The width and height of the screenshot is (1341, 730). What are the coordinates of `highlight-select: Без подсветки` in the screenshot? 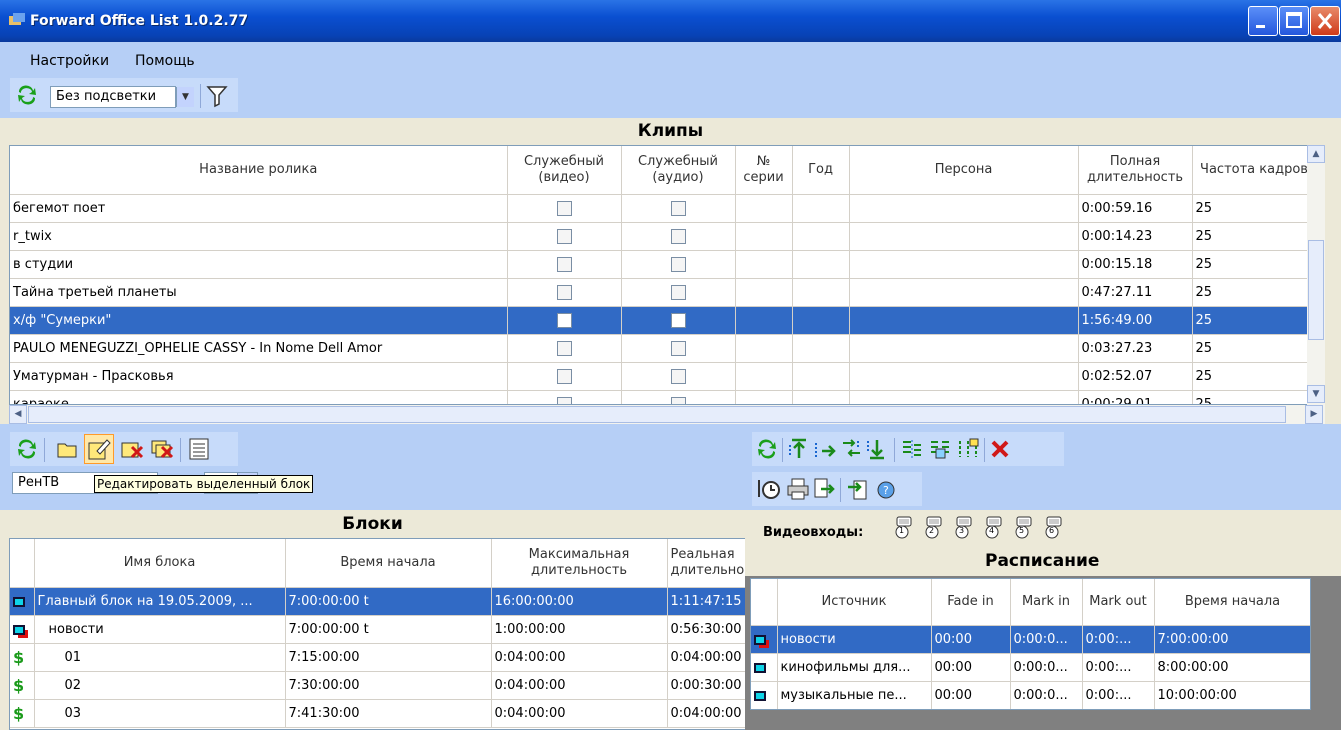 It's located at (113, 97).